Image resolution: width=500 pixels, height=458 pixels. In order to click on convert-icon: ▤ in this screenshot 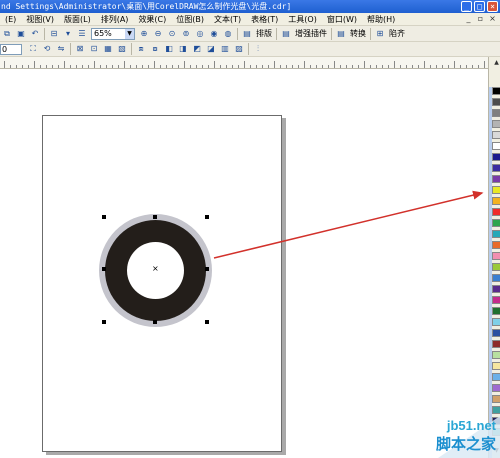, I will do `click(341, 34)`.